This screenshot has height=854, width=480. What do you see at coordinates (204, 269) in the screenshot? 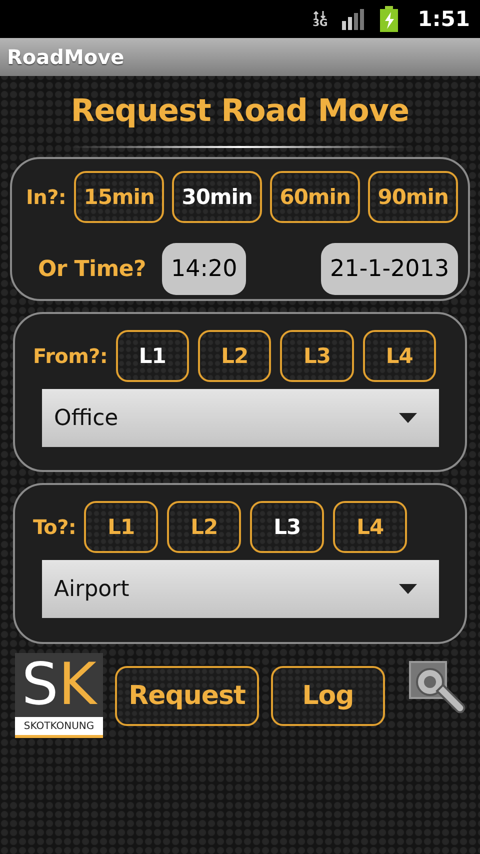
I see `time-field: 14:20` at bounding box center [204, 269].